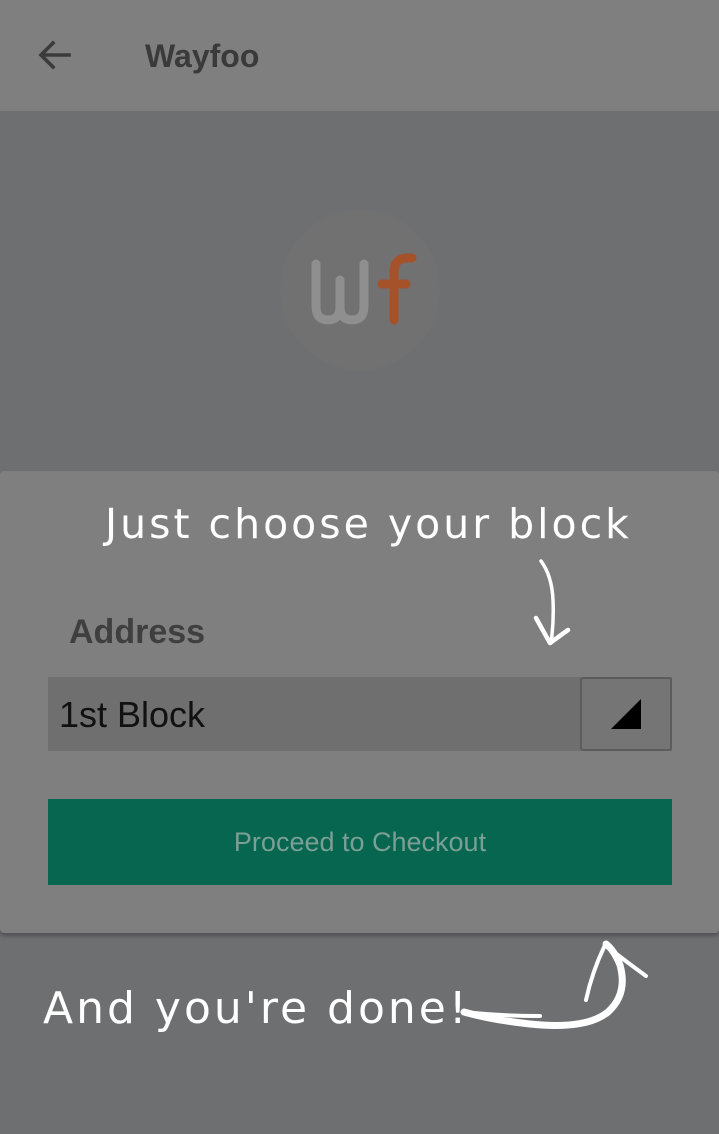  I want to click on back-button, so click(55, 55).